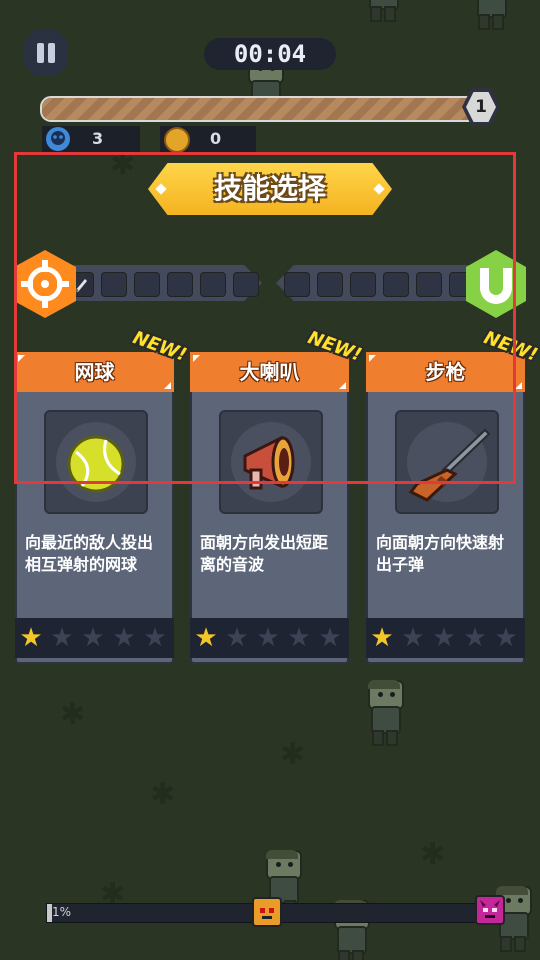 Image resolution: width=540 pixels, height=960 pixels. Describe the element at coordinates (264, 553) in the screenshot. I see `skill-card-description: 面朝方向发出短距离的音波` at that location.